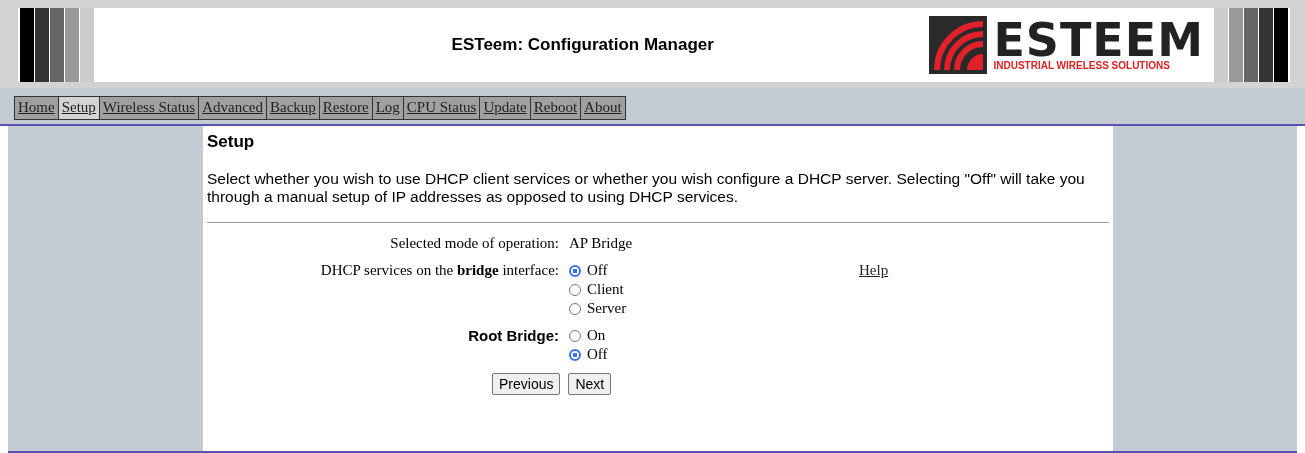 The height and width of the screenshot is (453, 1305). I want to click on nav-tab: Setup, so click(79, 108).